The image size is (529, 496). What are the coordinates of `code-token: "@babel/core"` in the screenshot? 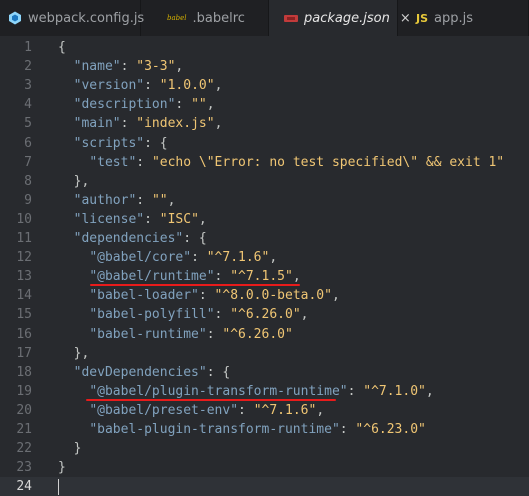 It's located at (140, 258).